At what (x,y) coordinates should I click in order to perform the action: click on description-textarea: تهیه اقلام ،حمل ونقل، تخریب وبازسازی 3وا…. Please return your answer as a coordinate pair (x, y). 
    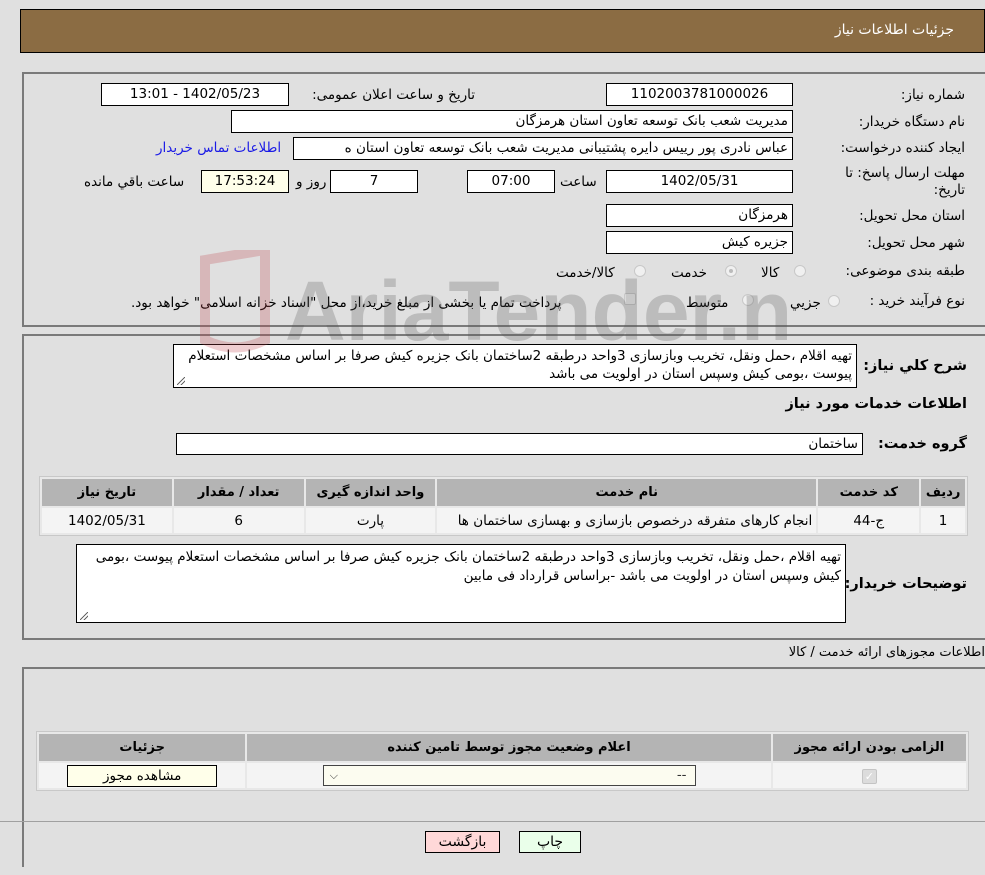
    Looking at the image, I should click on (515, 366).